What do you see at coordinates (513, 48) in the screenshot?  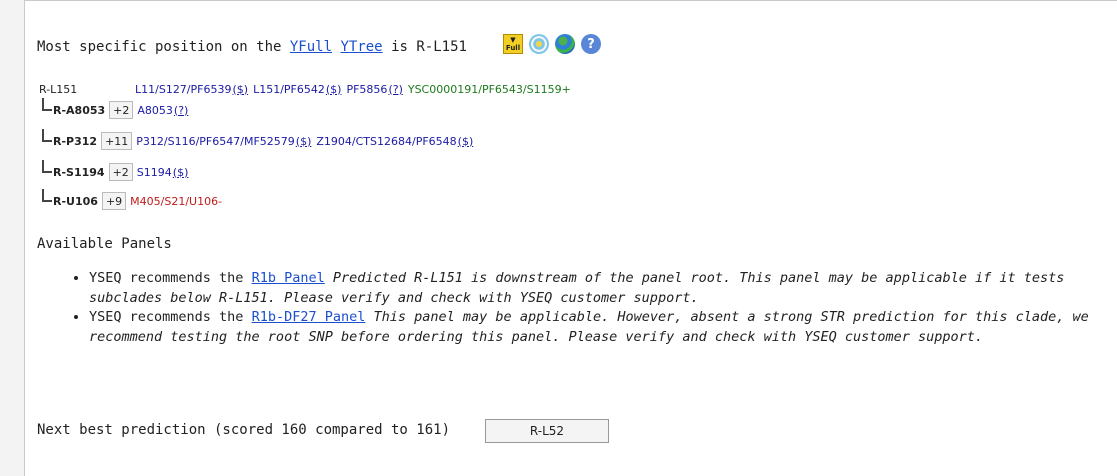 I see `yfull-badge-text: Full` at bounding box center [513, 48].